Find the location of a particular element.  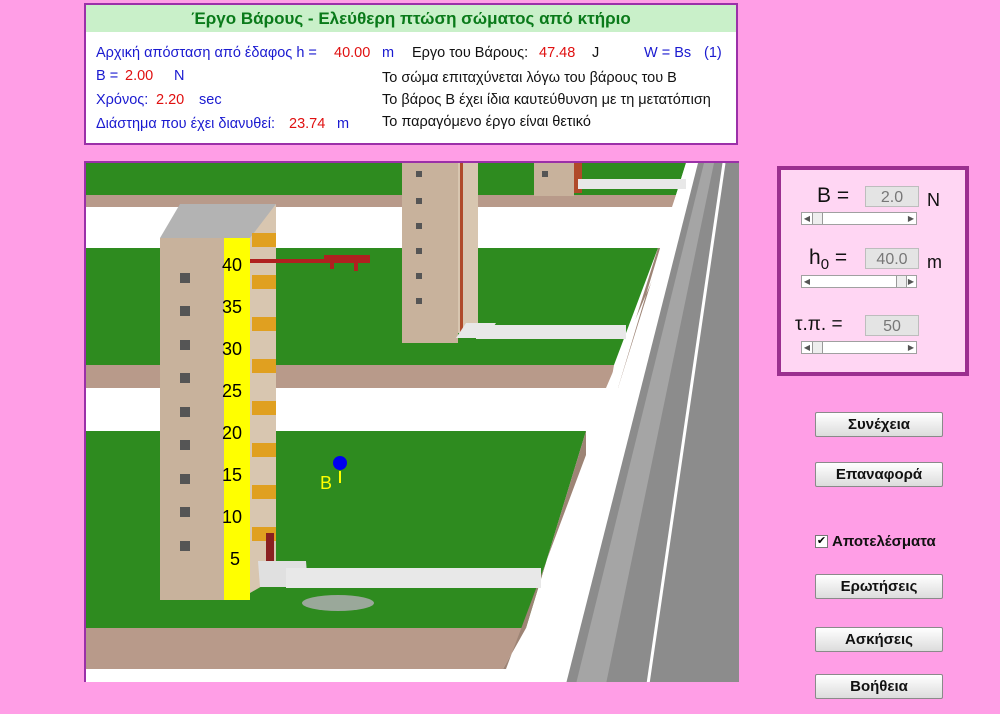

checkmark-icon: ✔ is located at coordinates (821, 541).